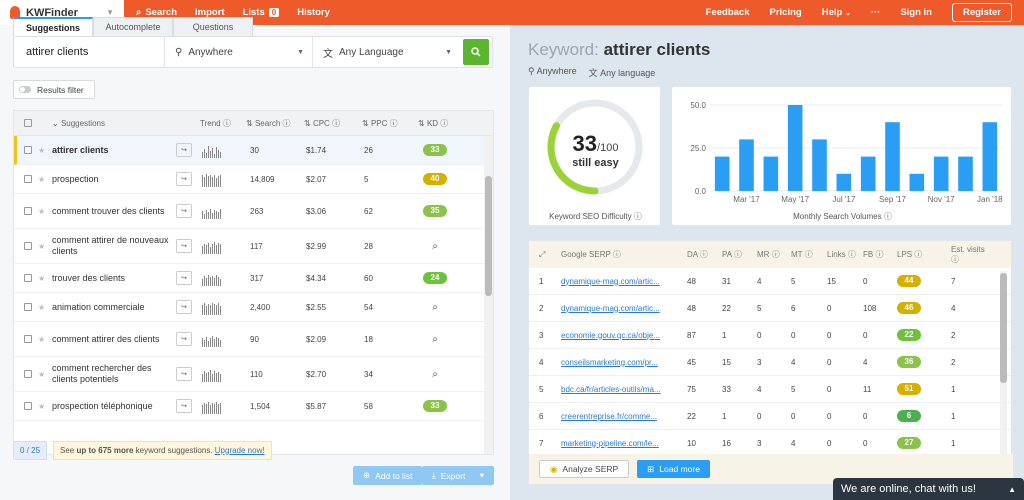  Describe the element at coordinates (916, 12) in the screenshot. I see `nav-signin: Sign in` at that location.